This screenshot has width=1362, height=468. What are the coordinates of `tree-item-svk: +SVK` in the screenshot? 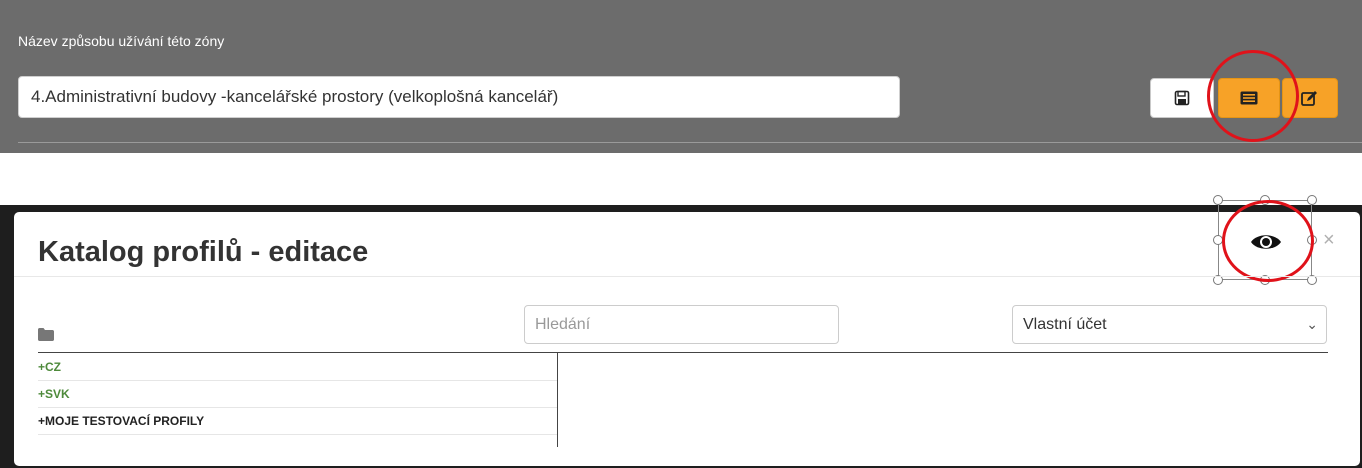 It's located at (297, 394).